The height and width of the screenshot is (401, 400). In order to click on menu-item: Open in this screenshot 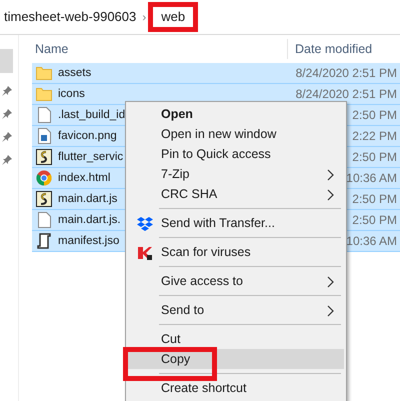, I will do `click(236, 114)`.